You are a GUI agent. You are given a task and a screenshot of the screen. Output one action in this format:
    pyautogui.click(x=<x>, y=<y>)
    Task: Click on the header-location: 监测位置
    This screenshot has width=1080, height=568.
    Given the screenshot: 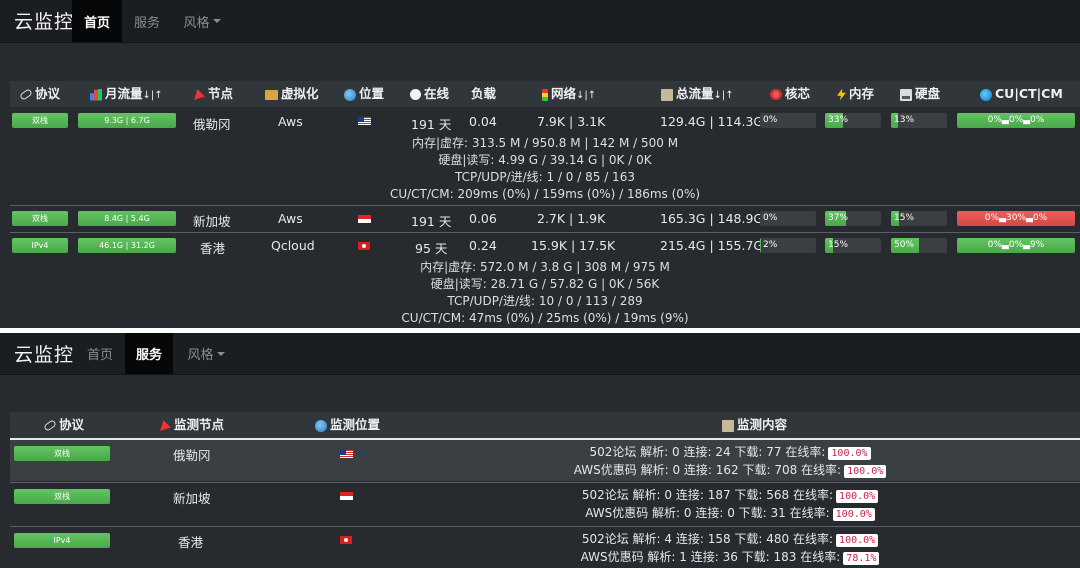 What is the action you would take?
    pyautogui.click(x=347, y=425)
    